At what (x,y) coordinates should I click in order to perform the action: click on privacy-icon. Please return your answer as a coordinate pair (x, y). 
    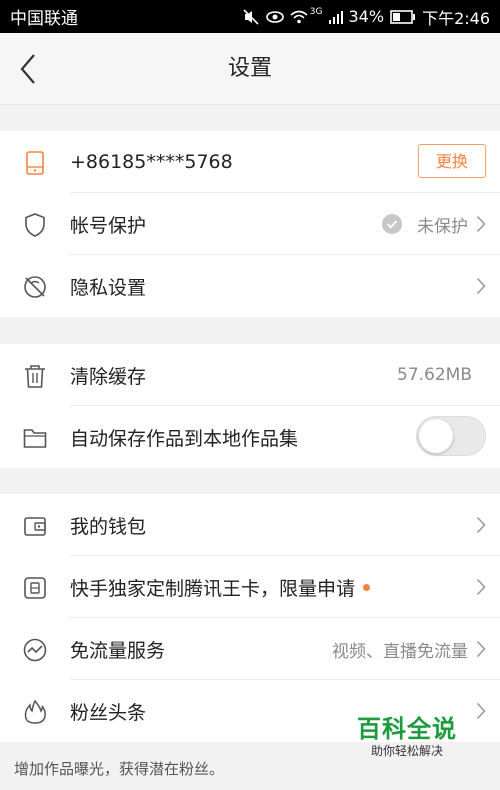
    Looking at the image, I should click on (35, 287).